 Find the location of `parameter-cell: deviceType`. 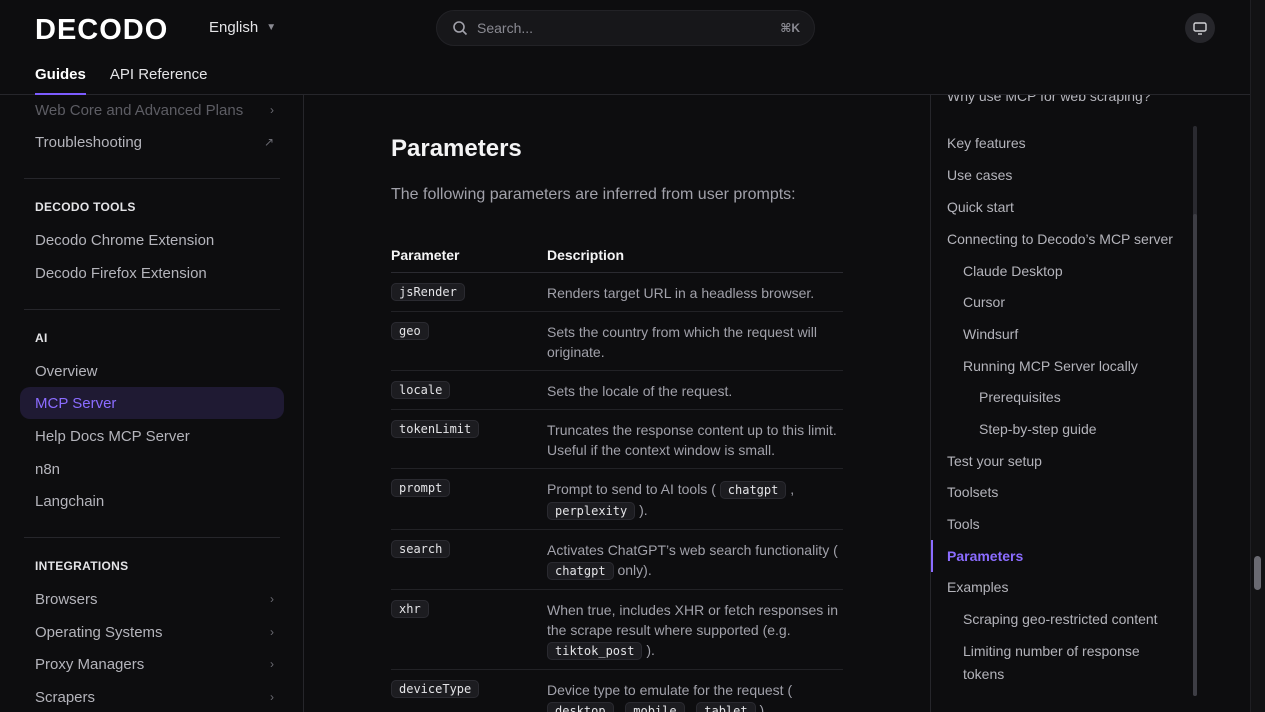

parameter-cell: deviceType is located at coordinates (469, 696).